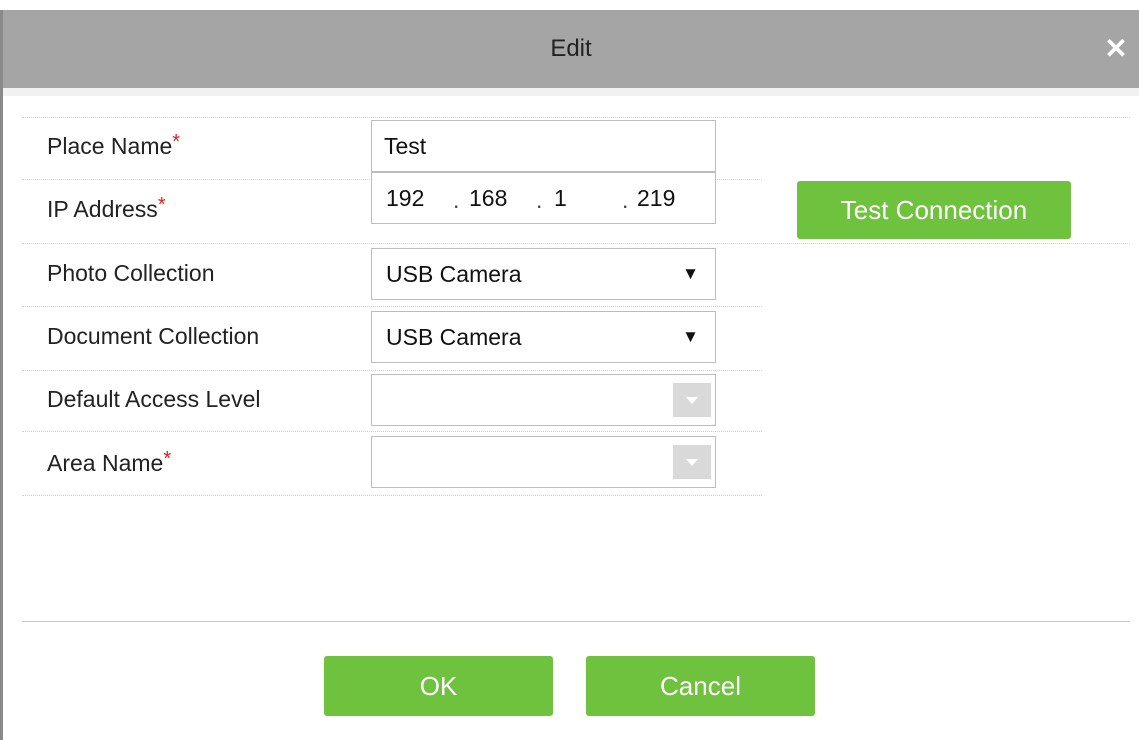  I want to click on place-name-label: Place Name*, so click(114, 145).